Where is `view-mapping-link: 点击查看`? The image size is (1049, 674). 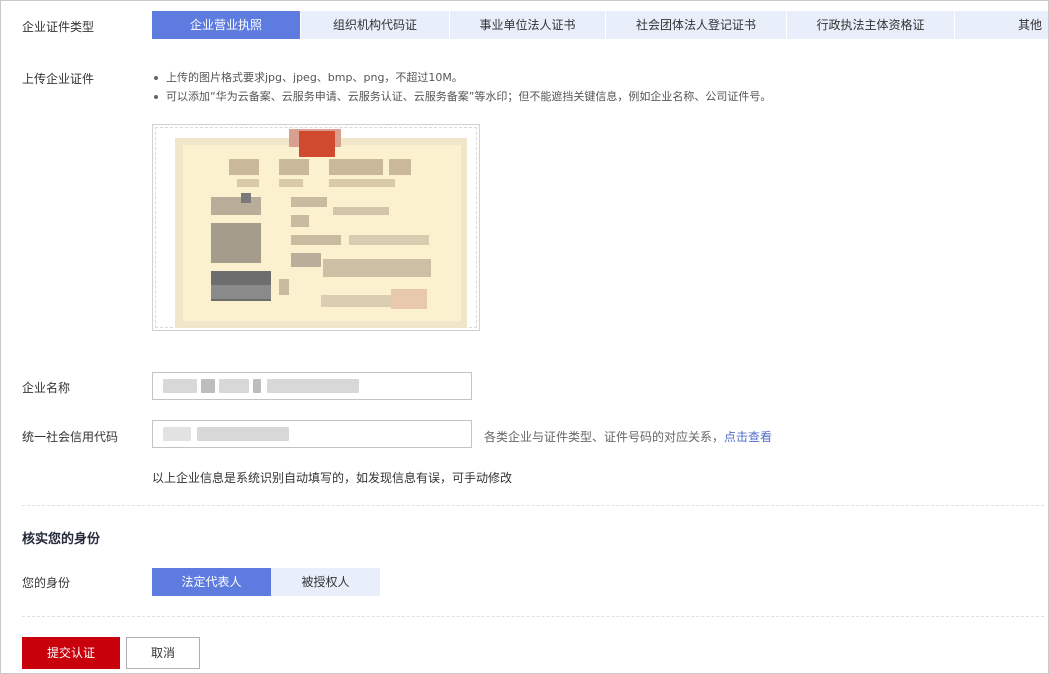
view-mapping-link: 点击查看 is located at coordinates (748, 437).